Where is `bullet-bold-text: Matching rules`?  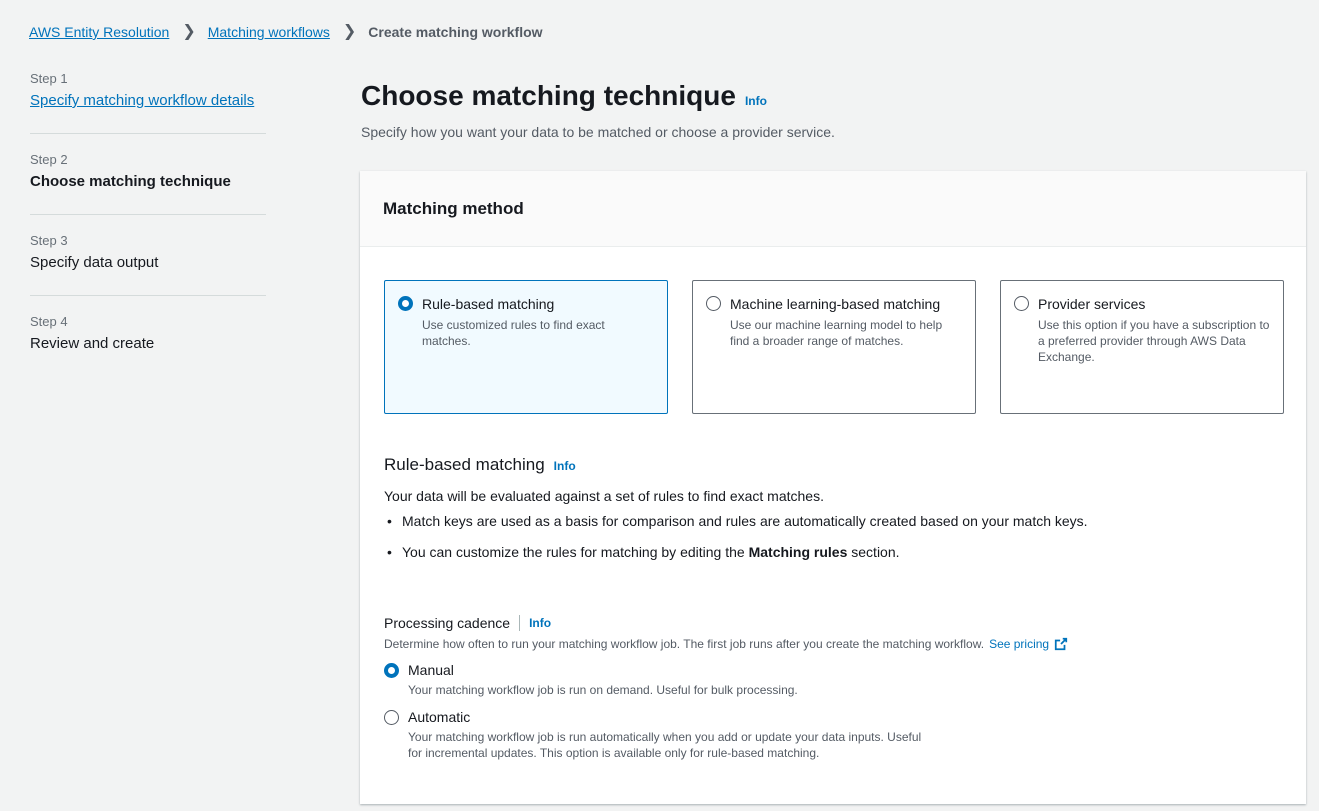 bullet-bold-text: Matching rules is located at coordinates (798, 552).